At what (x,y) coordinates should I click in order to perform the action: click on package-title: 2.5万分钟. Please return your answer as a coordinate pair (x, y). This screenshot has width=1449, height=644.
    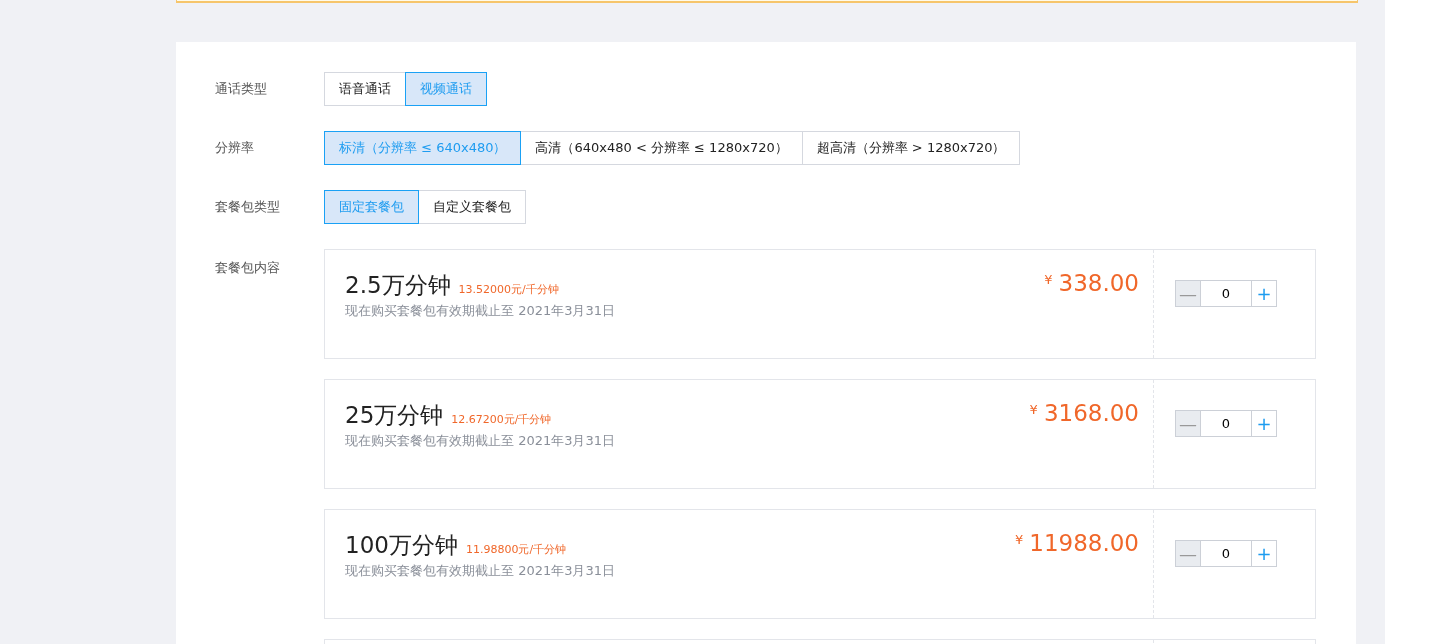
    Looking at the image, I should click on (398, 285).